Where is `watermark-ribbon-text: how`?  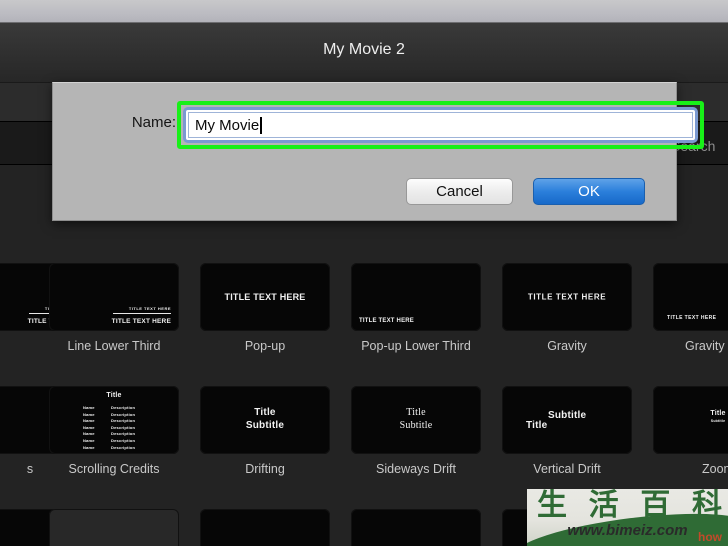
watermark-ribbon-text: how is located at coordinates (710, 537).